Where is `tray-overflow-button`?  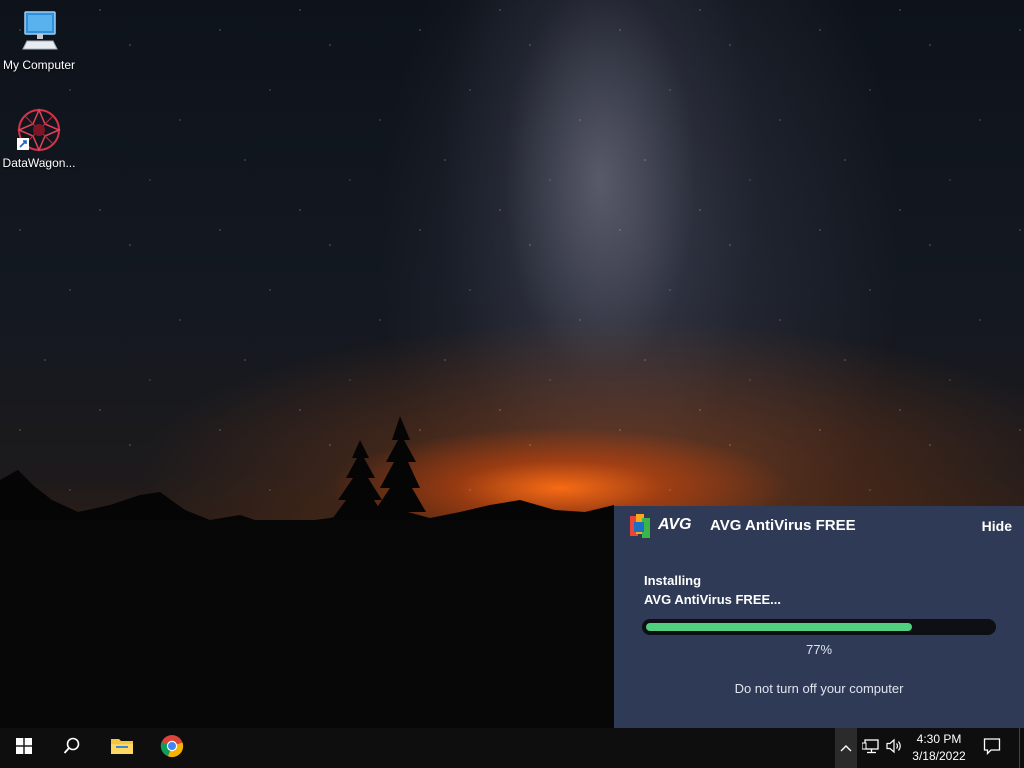
tray-overflow-button is located at coordinates (846, 748).